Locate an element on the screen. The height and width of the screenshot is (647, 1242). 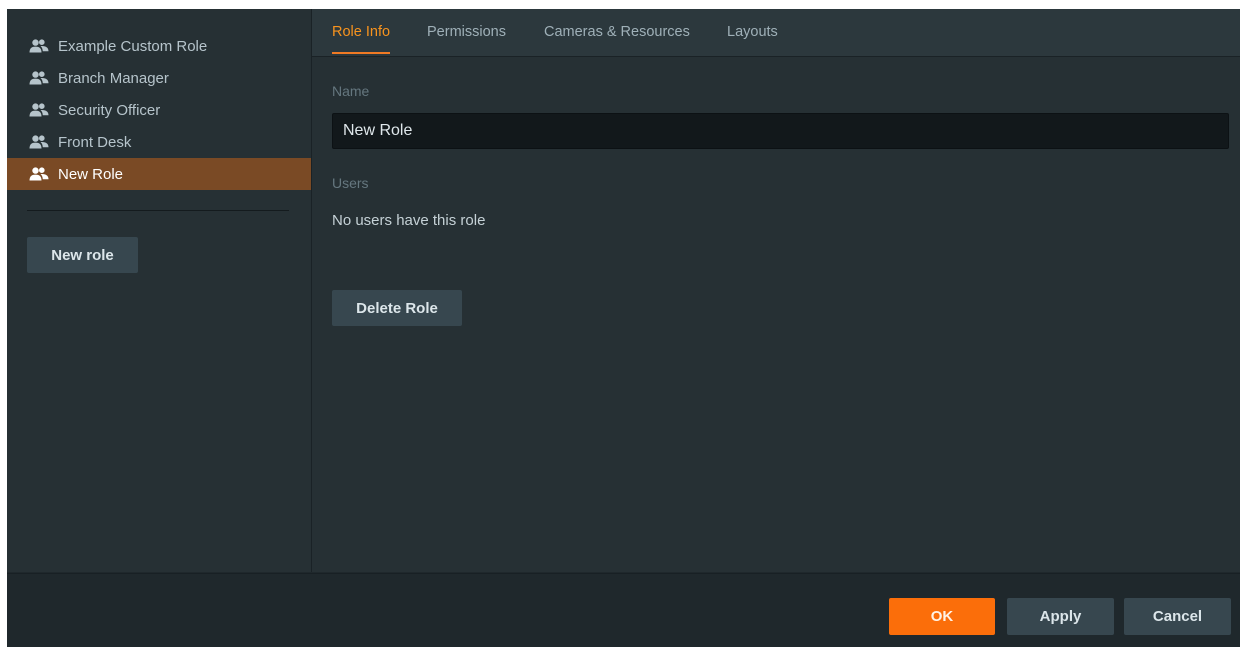
role-item-label: Front Desk is located at coordinates (95, 142).